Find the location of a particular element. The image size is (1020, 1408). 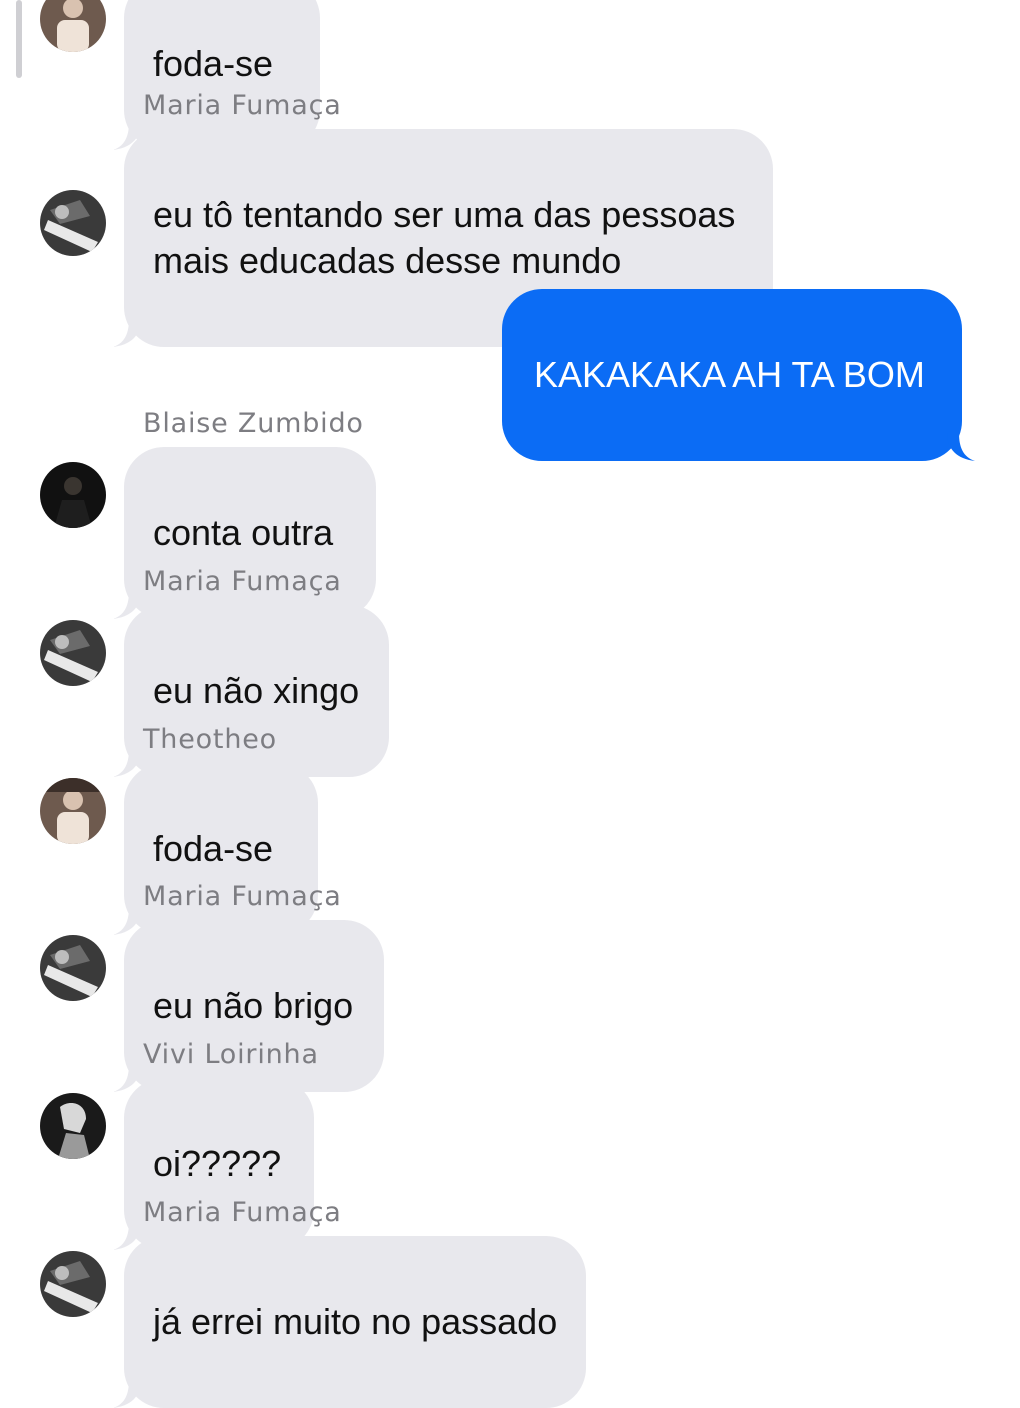

sender-name: Vivi Loirinha is located at coordinates (231, 1054).